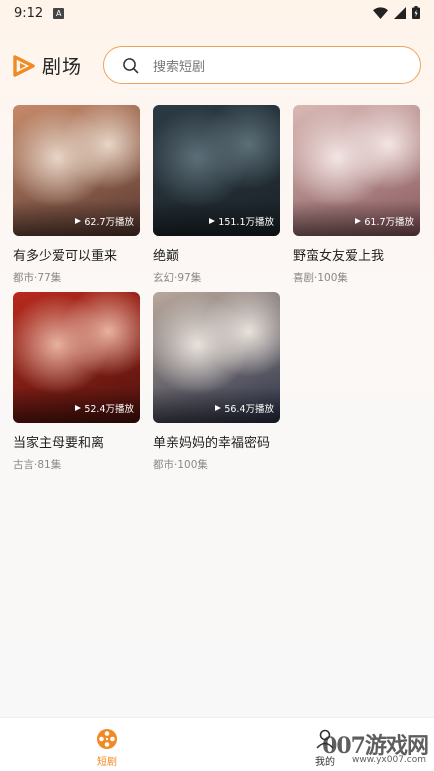 This screenshot has width=434, height=771. I want to click on drama-meta: 古言·81集, so click(37, 465).